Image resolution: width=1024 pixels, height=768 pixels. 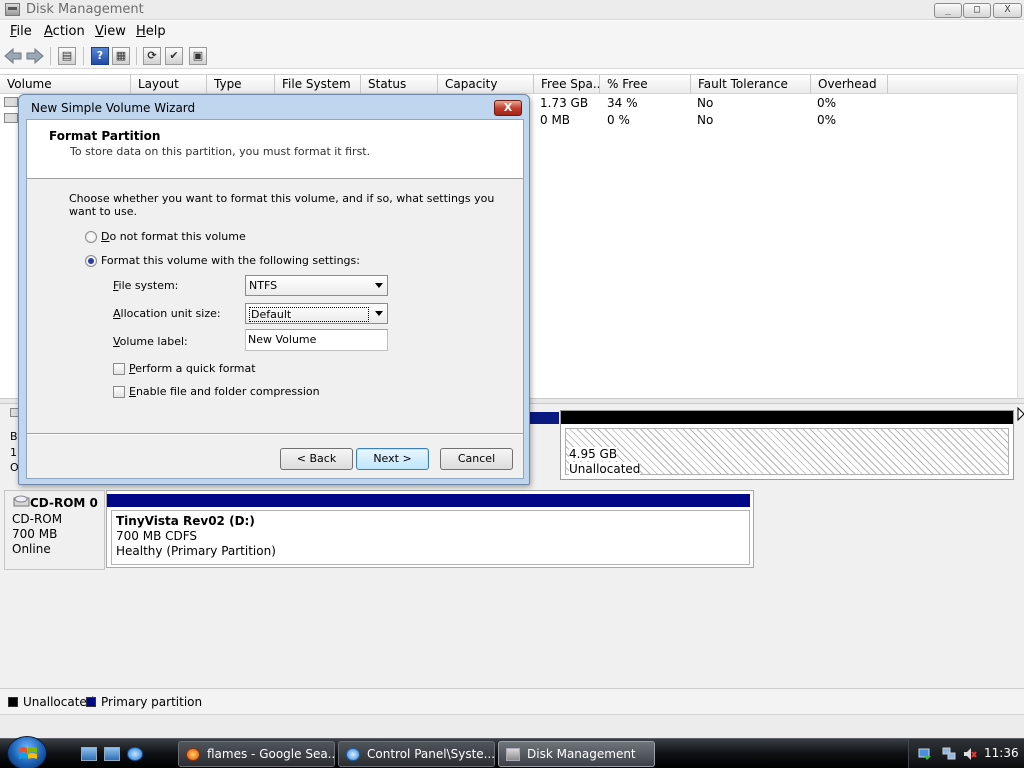 What do you see at coordinates (428, 500) in the screenshot?
I see `primary-partition-bar` at bounding box center [428, 500].